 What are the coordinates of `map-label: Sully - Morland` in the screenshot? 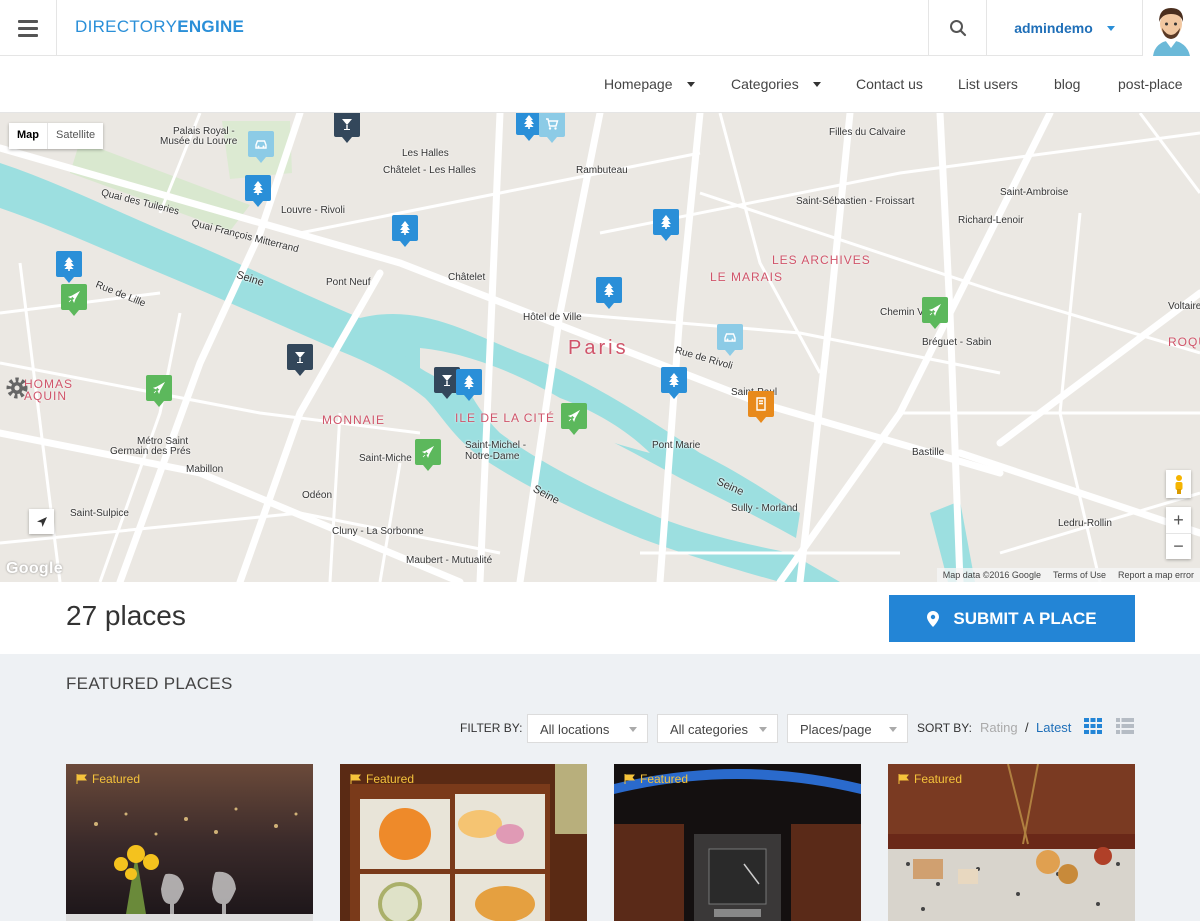 It's located at (764, 508).